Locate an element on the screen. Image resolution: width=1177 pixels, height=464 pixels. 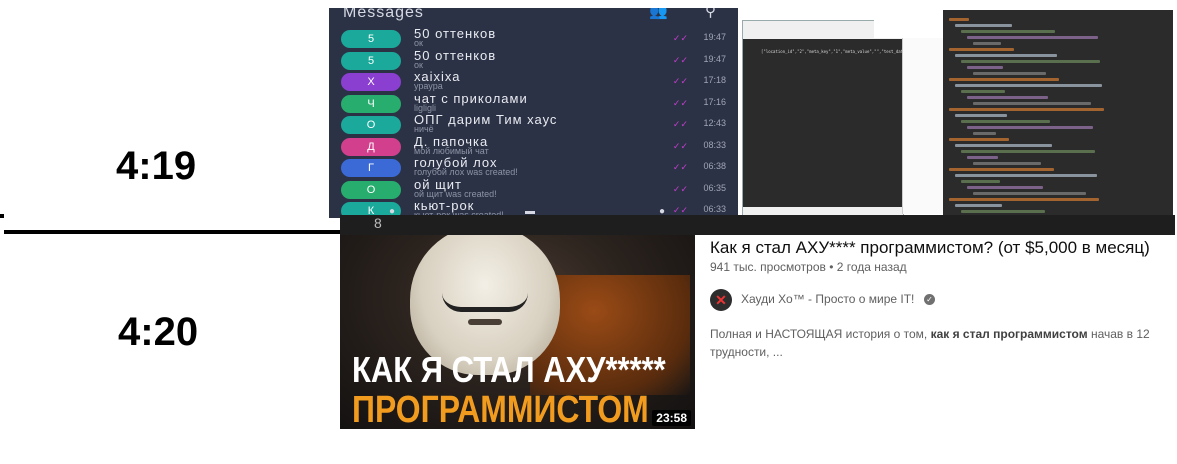
player-icon: 8 is located at coordinates (378, 223).